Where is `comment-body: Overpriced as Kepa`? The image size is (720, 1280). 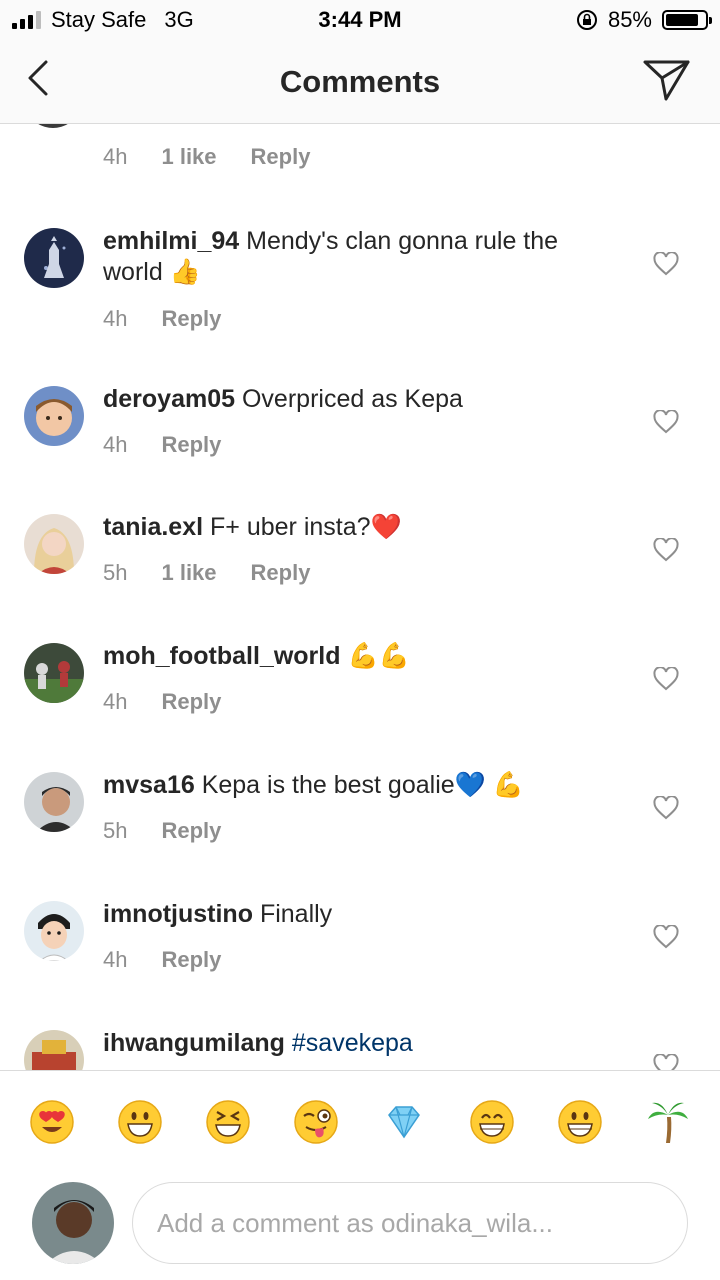
comment-body: Overpriced as Kepa is located at coordinates (352, 399).